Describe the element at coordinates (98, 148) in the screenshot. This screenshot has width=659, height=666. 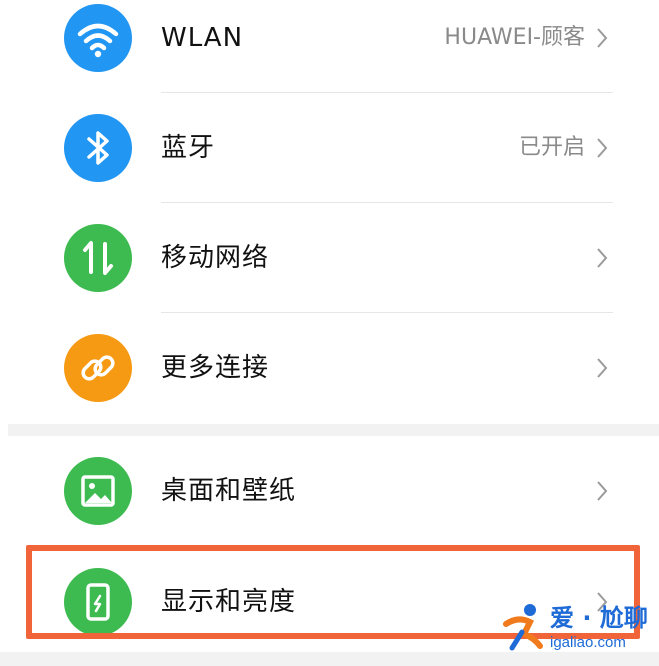
I see `bluetooth-icon` at that location.